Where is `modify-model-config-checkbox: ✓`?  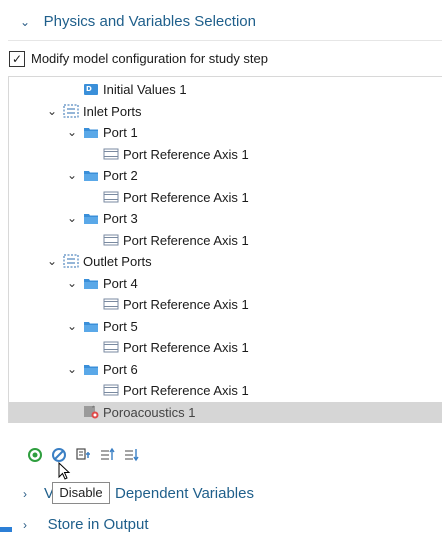 modify-model-config-checkbox: ✓ is located at coordinates (17, 59).